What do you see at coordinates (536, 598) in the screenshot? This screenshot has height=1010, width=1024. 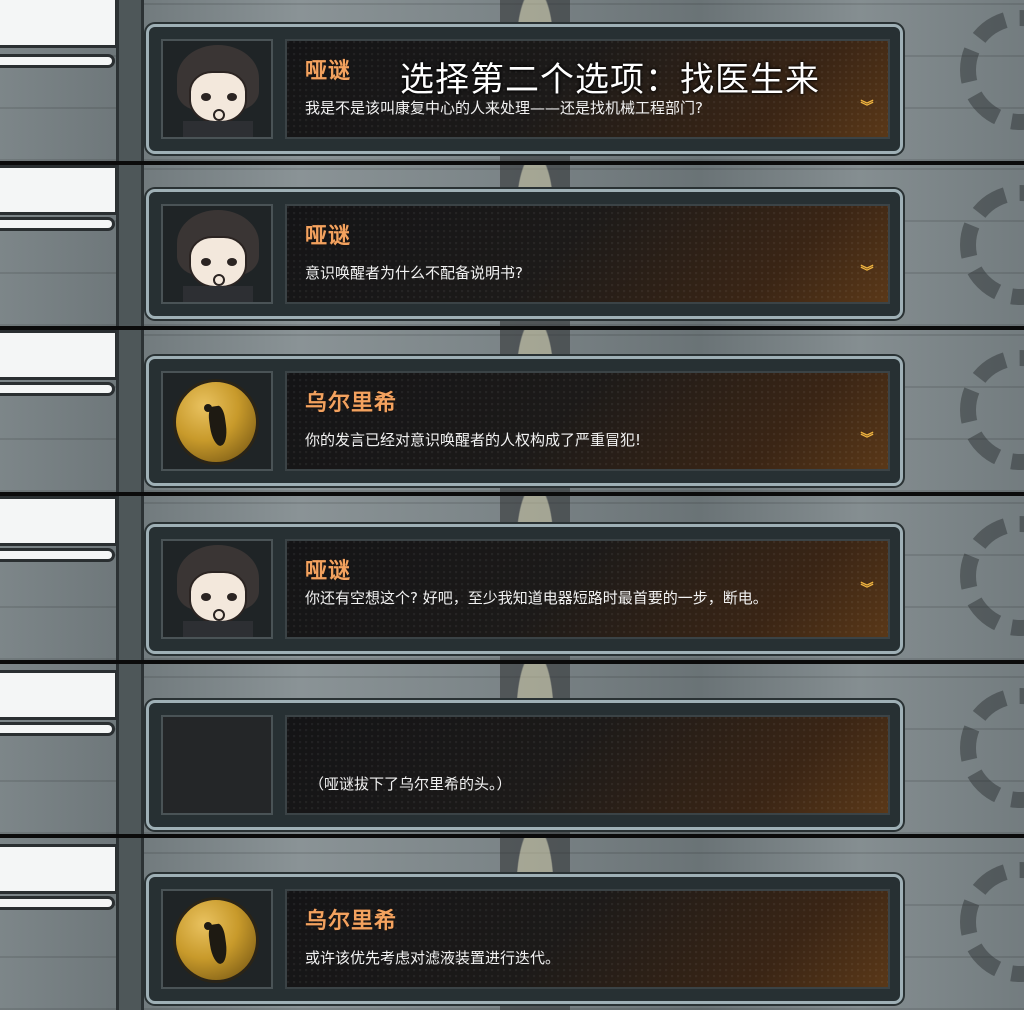 I see `dialogue-text: 你还有空想这个? 好吧，至少我知道电器短路时最首要的一步，断电。` at bounding box center [536, 598].